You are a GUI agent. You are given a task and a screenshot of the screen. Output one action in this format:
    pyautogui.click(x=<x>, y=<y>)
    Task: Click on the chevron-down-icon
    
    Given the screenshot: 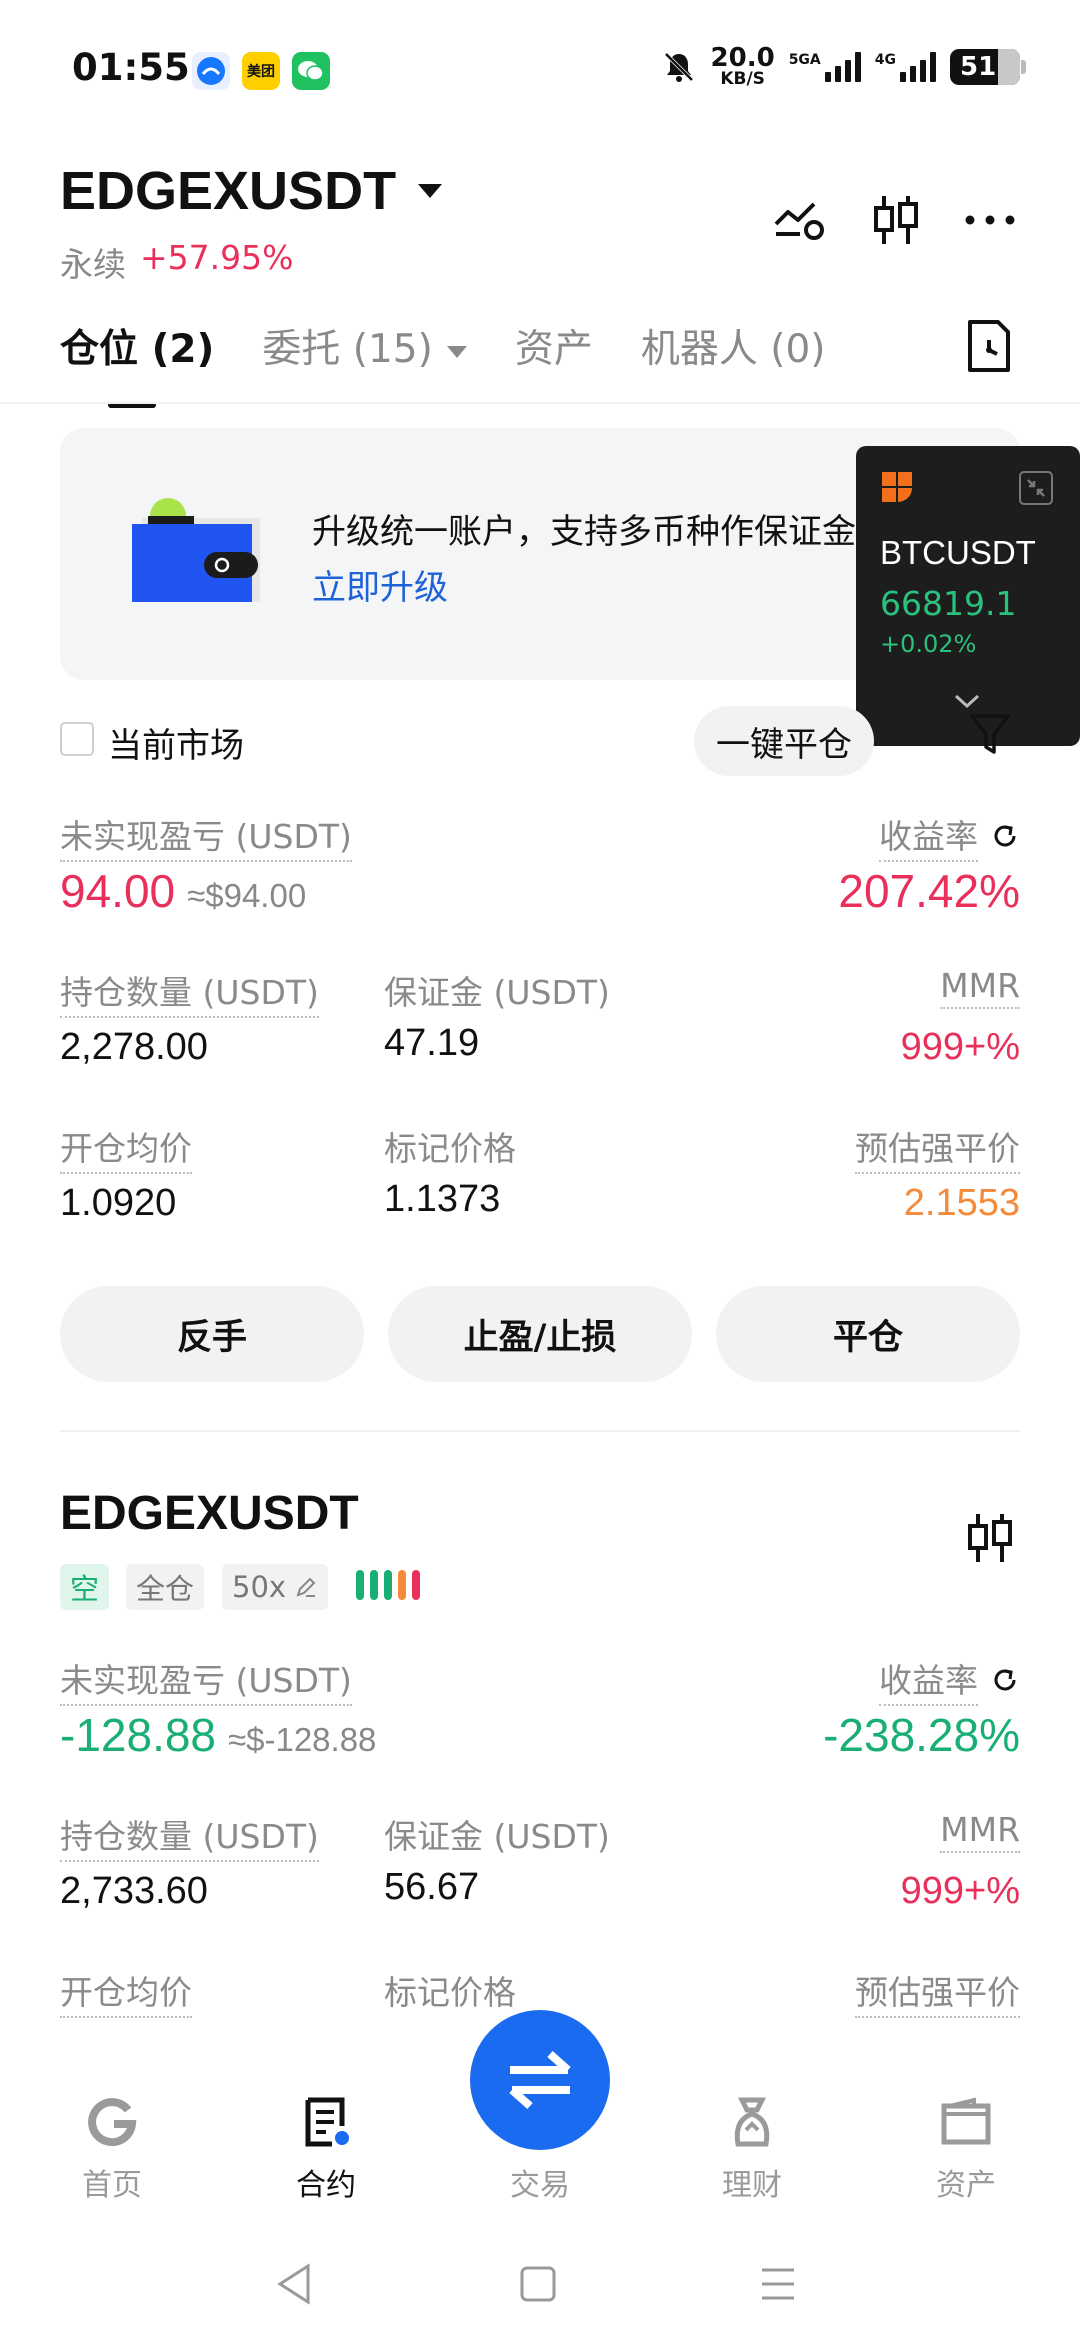 What is the action you would take?
    pyautogui.click(x=967, y=702)
    